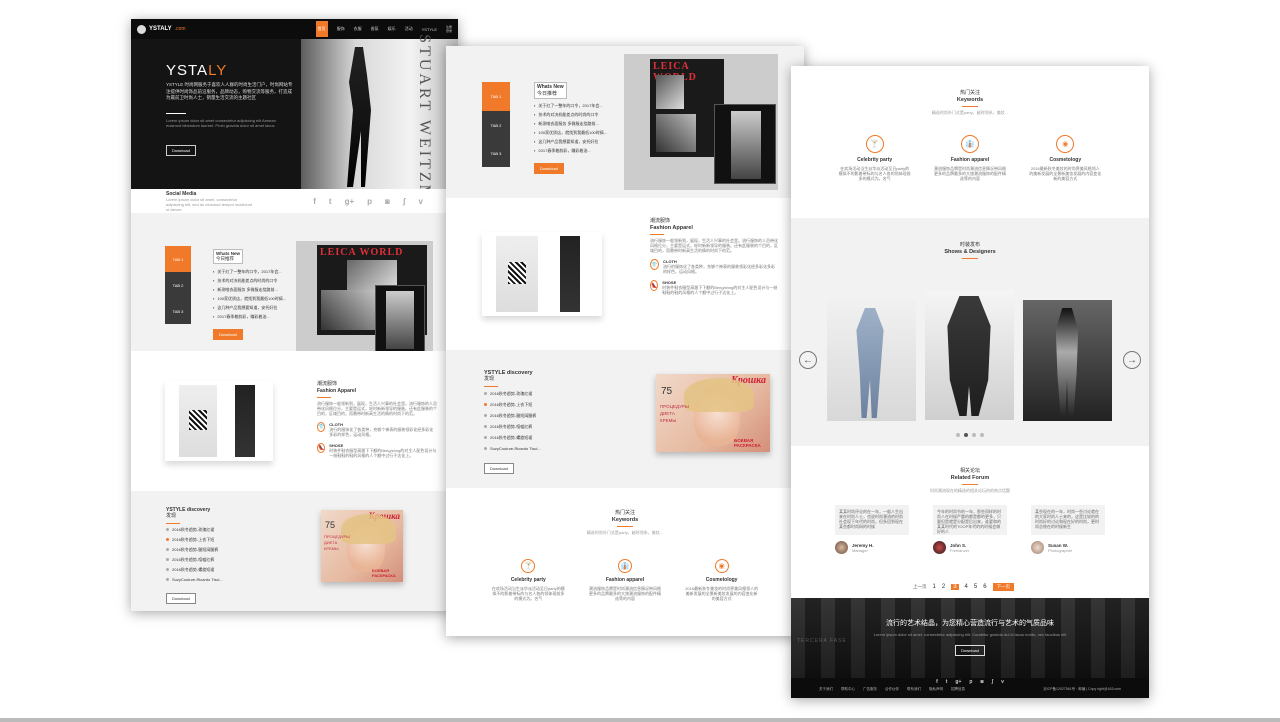 The width and height of the screenshot is (1280, 722). Describe the element at coordinates (955, 587) in the screenshot. I see `page-link-active: 3` at that location.